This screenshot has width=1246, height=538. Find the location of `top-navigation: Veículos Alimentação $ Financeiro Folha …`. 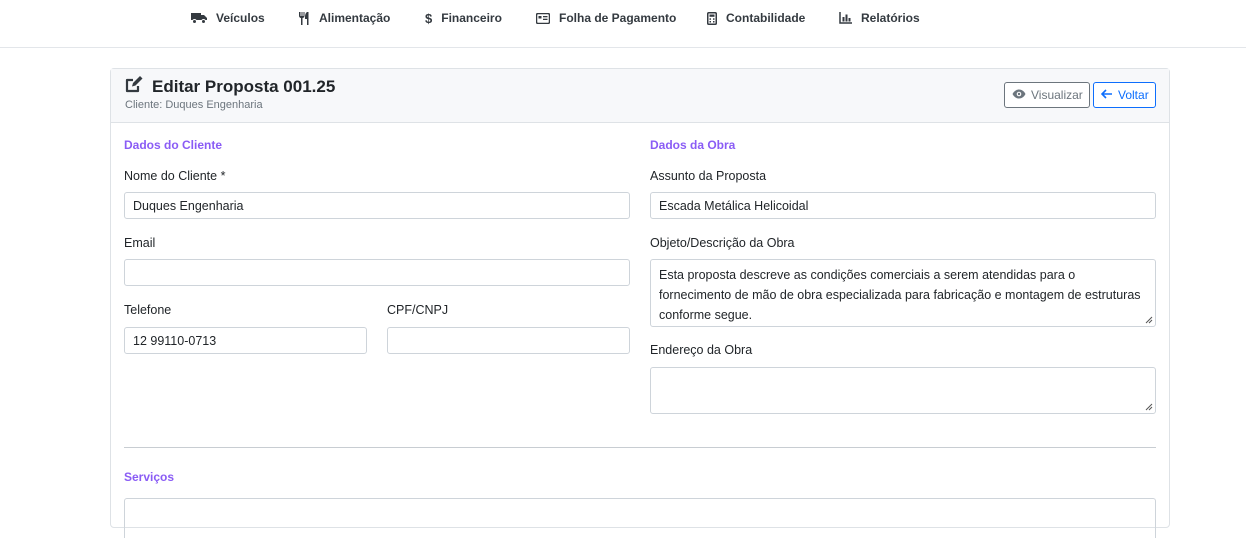

top-navigation: Veículos Alimentação $ Financeiro Folha … is located at coordinates (623, 24).